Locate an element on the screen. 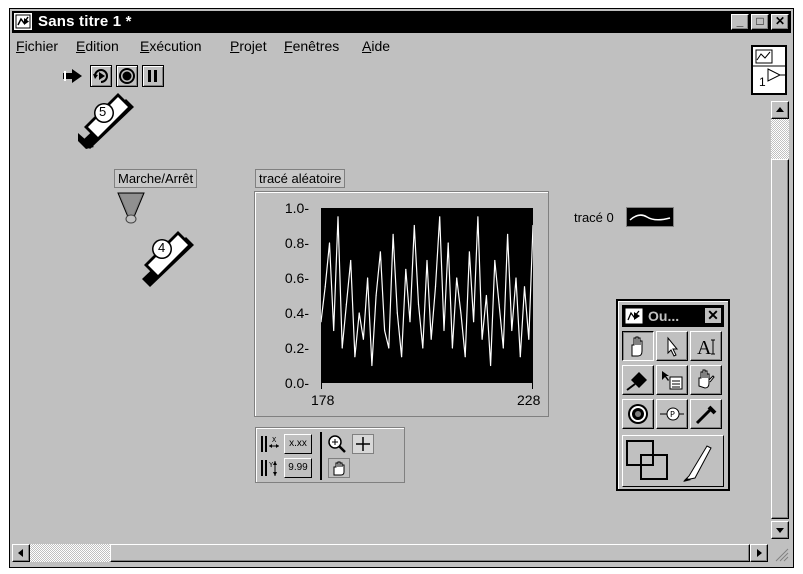 The height and width of the screenshot is (574, 803). menu-projet: Projet is located at coordinates (248, 46).